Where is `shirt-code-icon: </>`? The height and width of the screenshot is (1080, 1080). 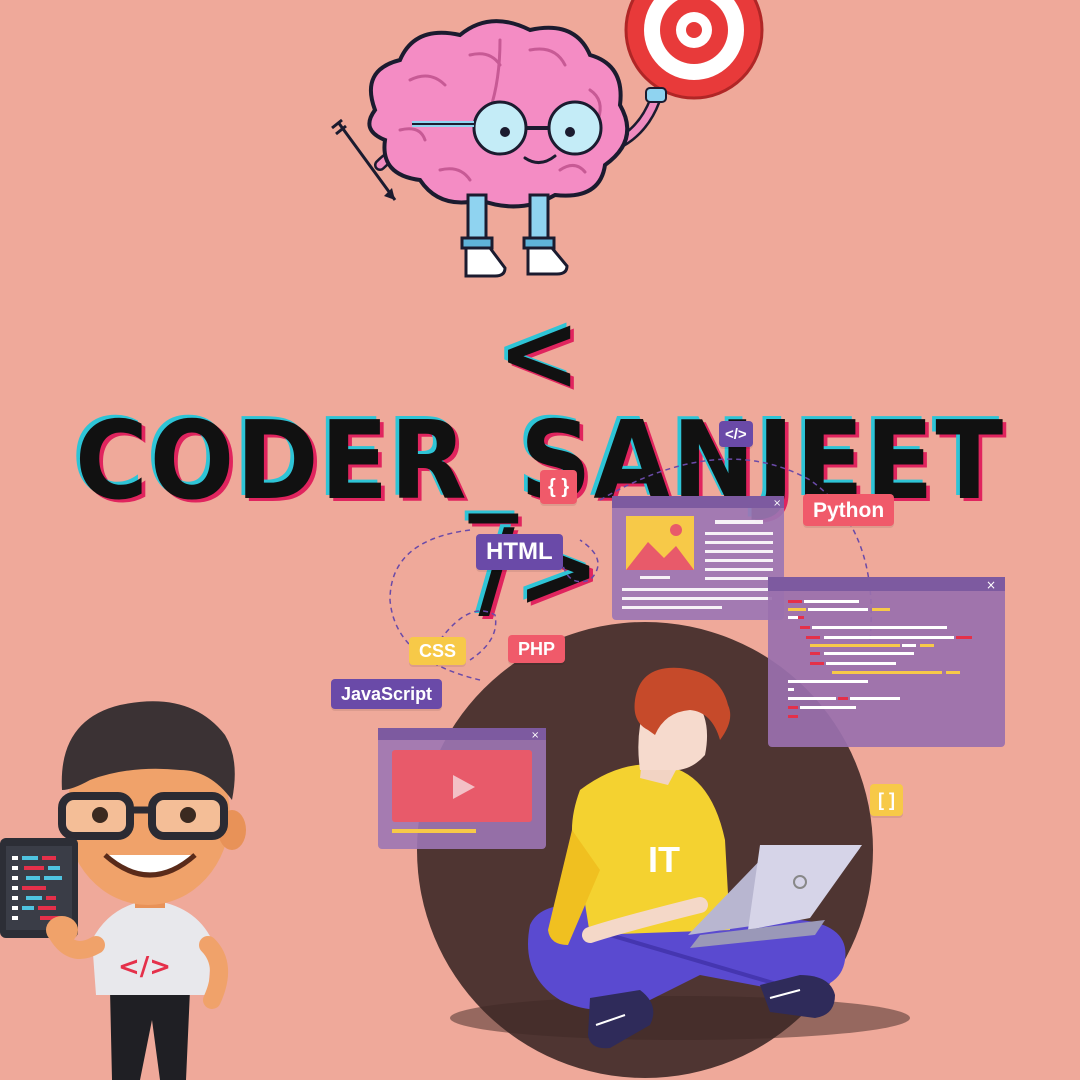
shirt-code-icon: </> is located at coordinates (144, 967).